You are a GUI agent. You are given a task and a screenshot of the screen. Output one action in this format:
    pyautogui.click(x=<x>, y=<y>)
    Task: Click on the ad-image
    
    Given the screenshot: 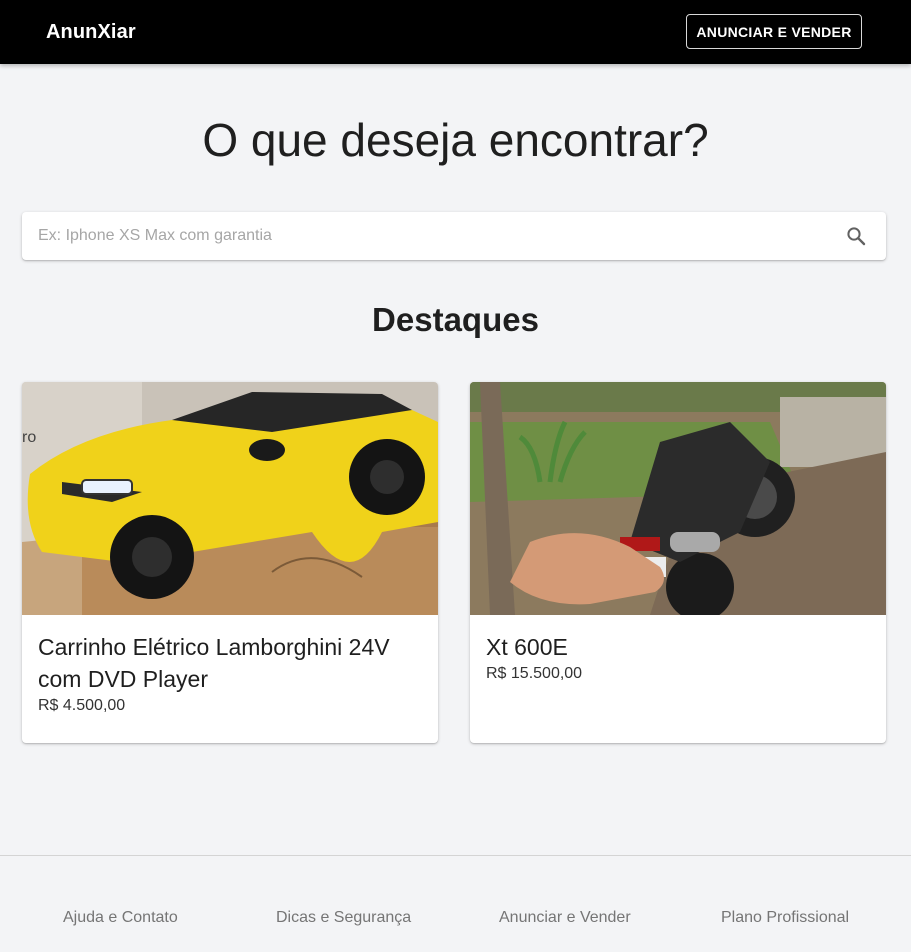 What is the action you would take?
    pyautogui.click(x=678, y=498)
    